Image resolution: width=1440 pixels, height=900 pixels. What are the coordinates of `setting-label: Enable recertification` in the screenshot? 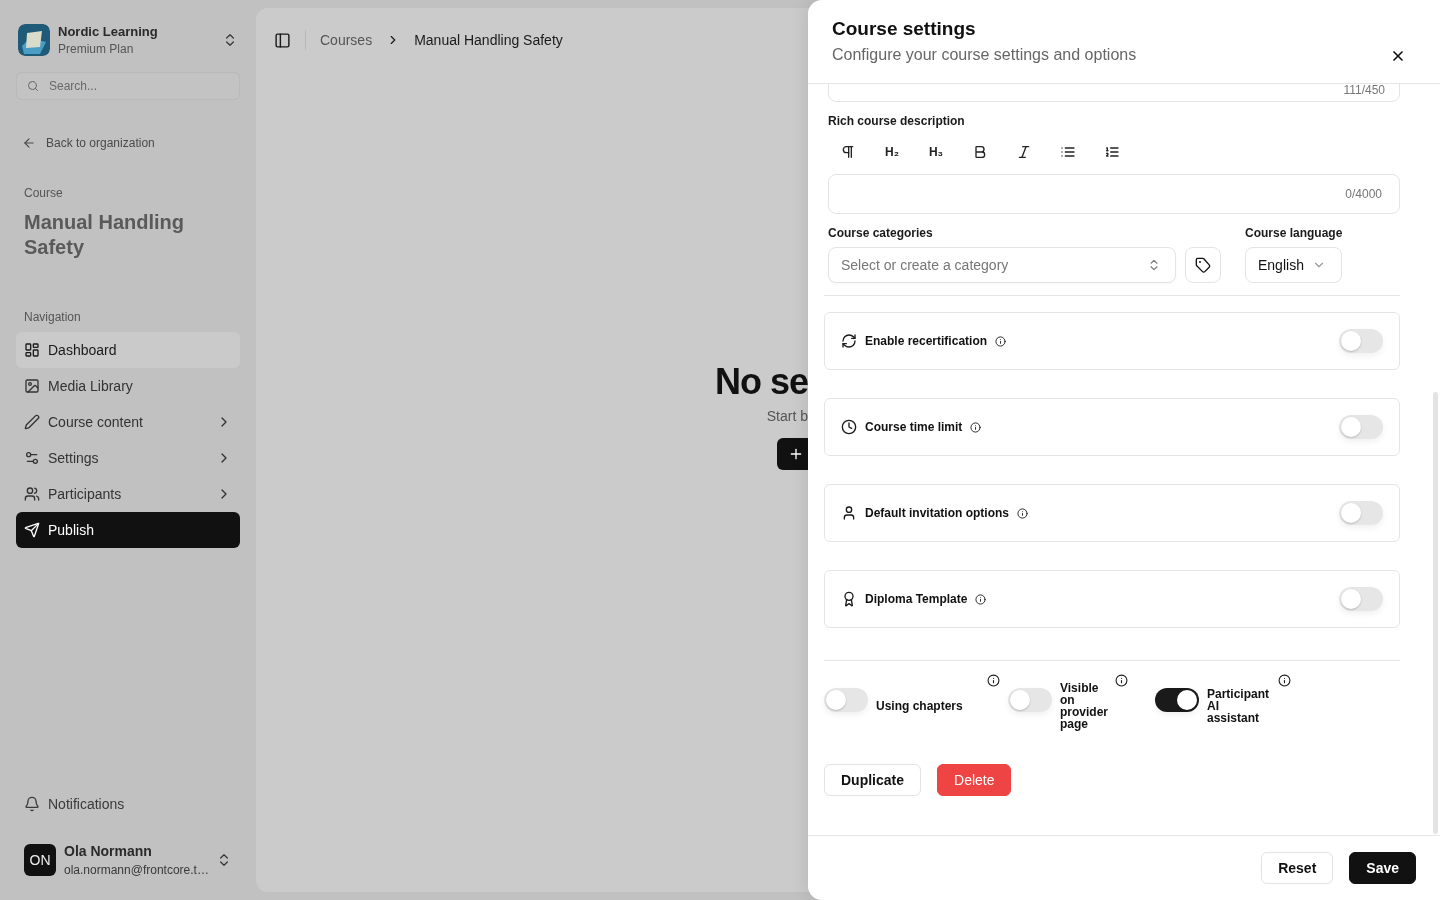 It's located at (926, 341).